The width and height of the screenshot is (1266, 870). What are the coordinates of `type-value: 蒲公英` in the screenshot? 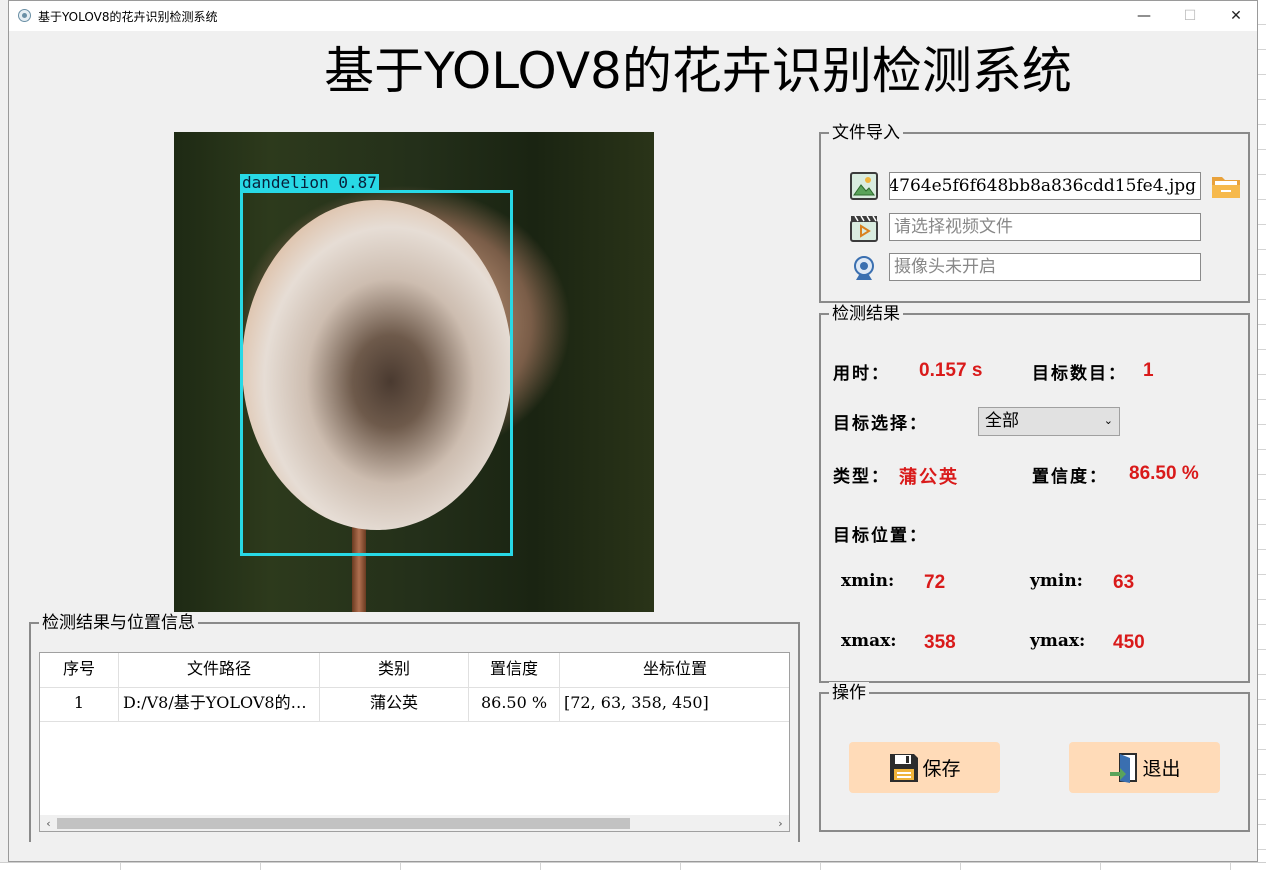 It's located at (929, 477).